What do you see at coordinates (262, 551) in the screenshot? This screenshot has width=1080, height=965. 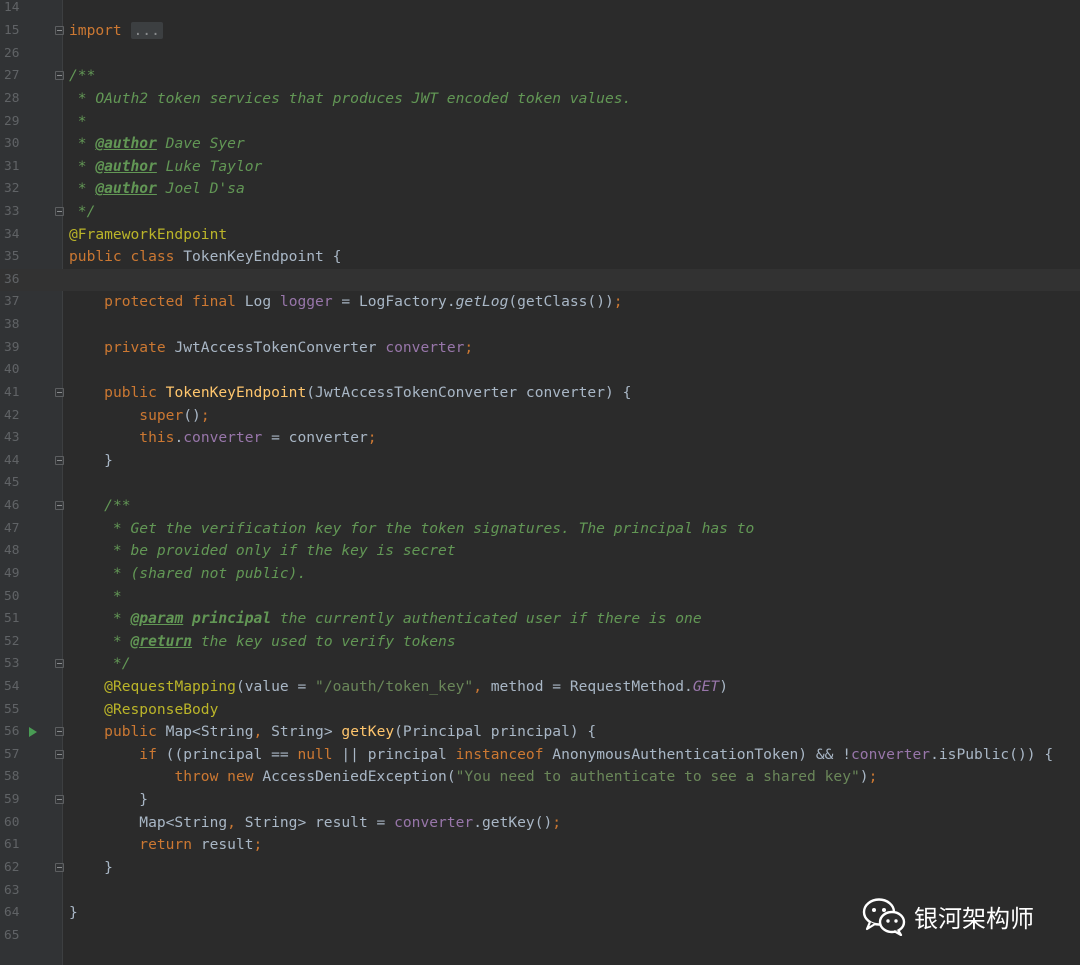 I see `code-text: * be provided only if the key is secret` at bounding box center [262, 551].